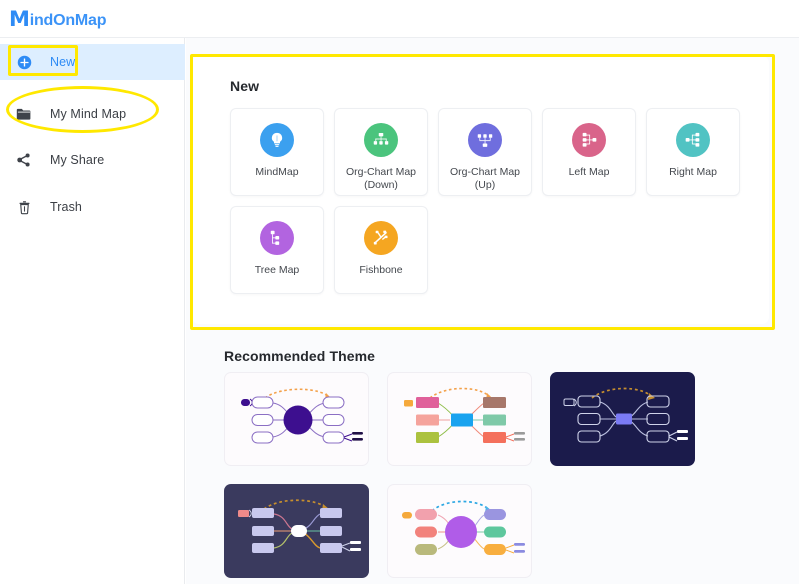 The height and width of the screenshot is (584, 799). I want to click on org-chart-down-icon, so click(381, 140).